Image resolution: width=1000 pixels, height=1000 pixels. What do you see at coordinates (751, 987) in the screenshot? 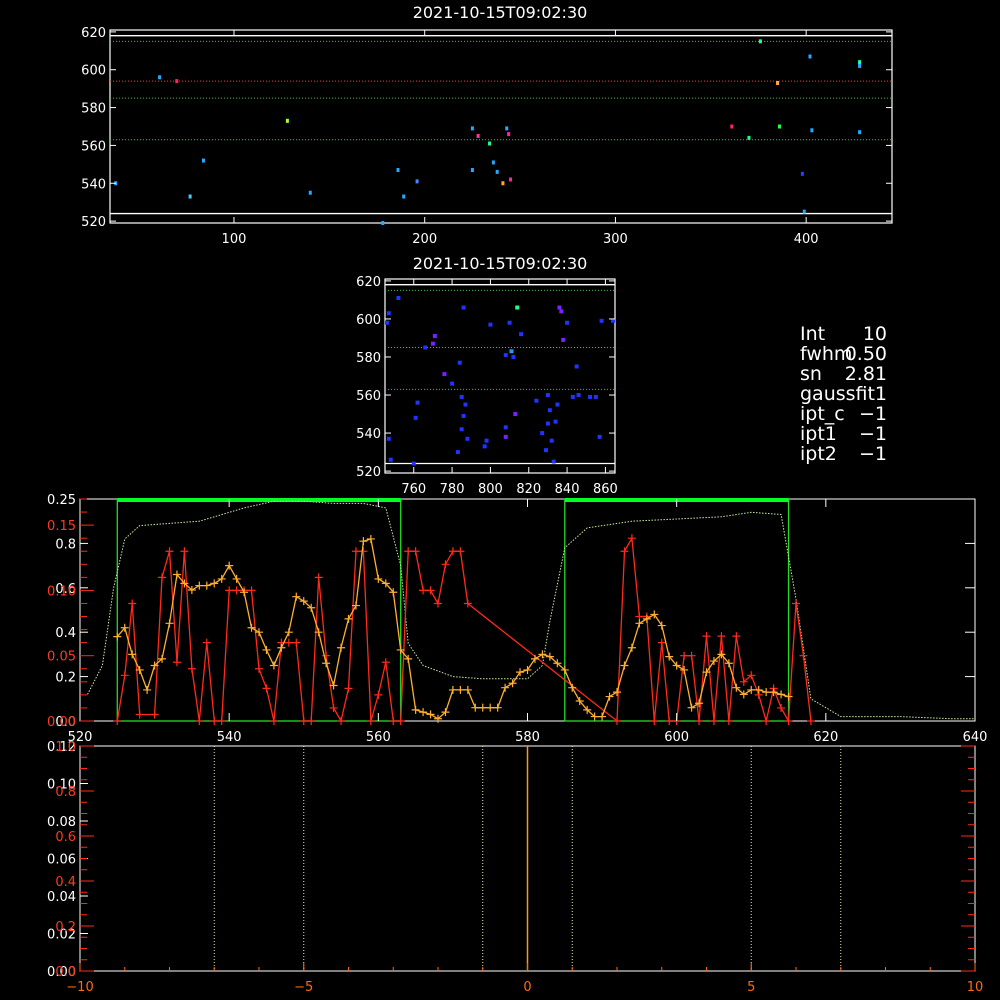
I see `x-tick-label: 5` at bounding box center [751, 987].